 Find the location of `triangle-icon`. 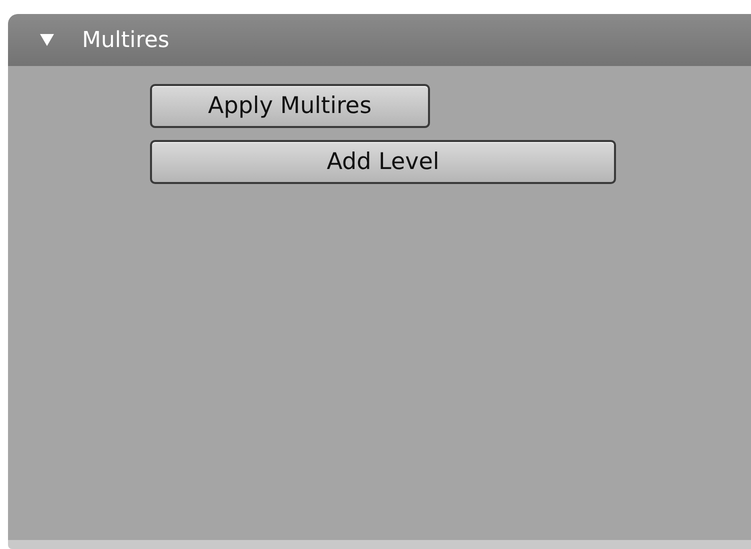

triangle-icon is located at coordinates (47, 40).